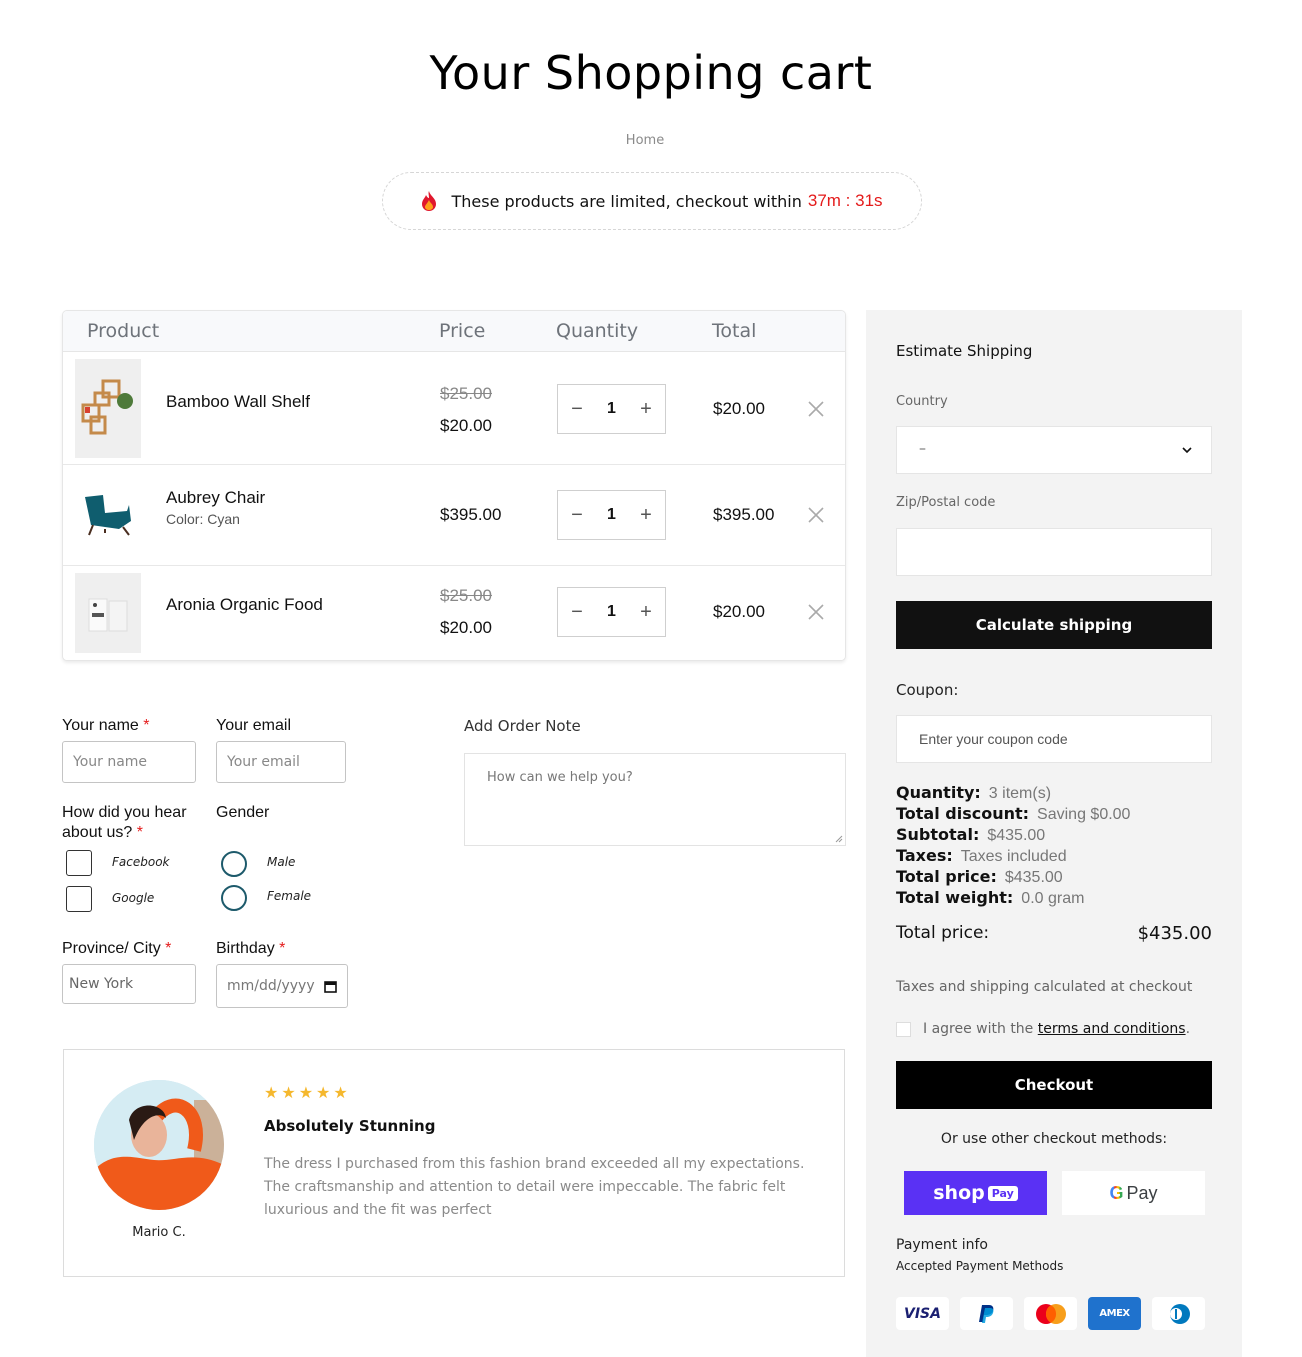 The image size is (1302, 1357). I want to click on header-total: Total, so click(734, 331).